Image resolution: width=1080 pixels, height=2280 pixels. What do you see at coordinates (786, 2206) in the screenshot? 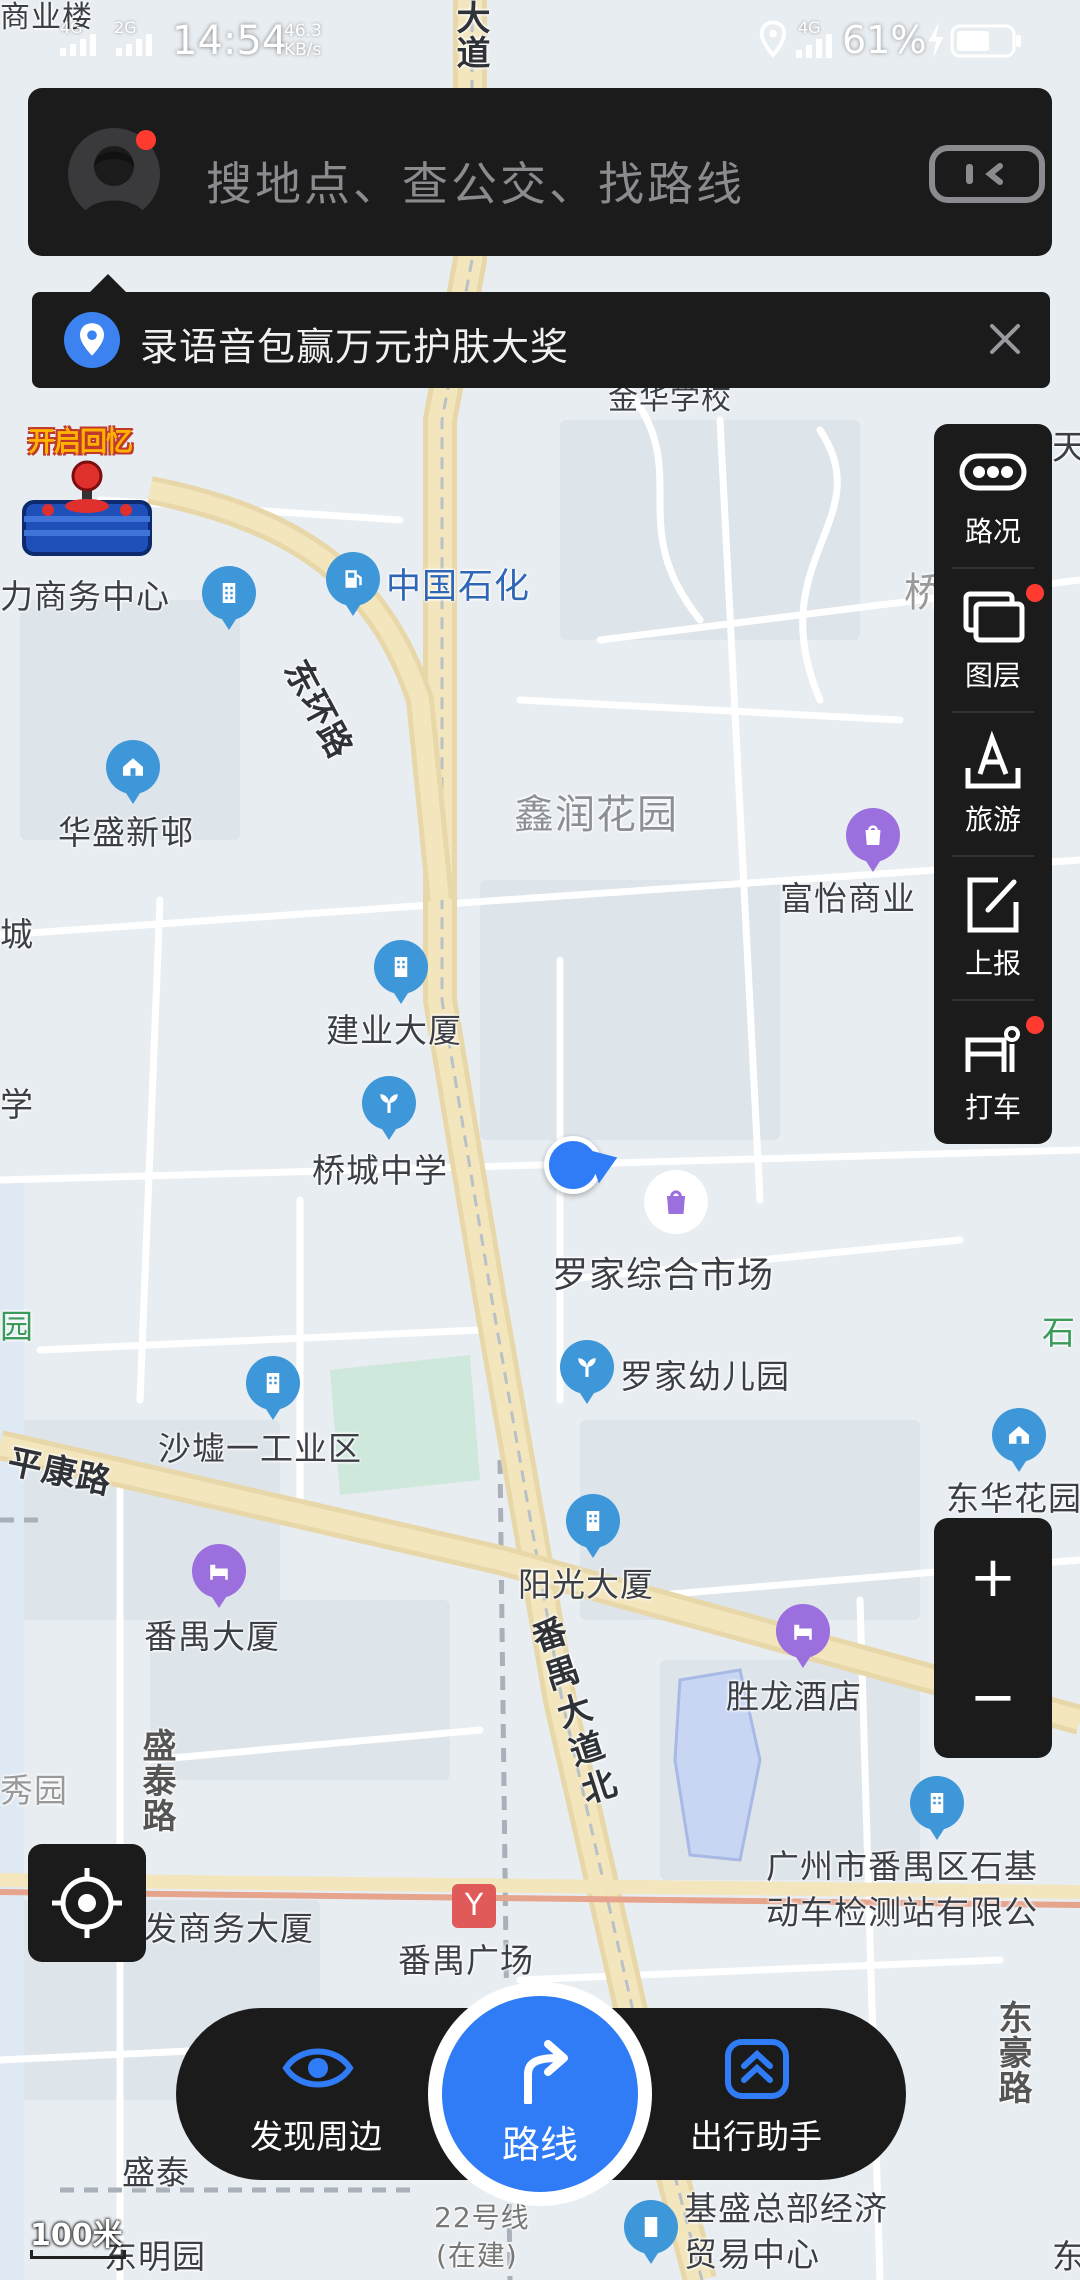
I see `poi-label: 基盛总部经济` at bounding box center [786, 2206].